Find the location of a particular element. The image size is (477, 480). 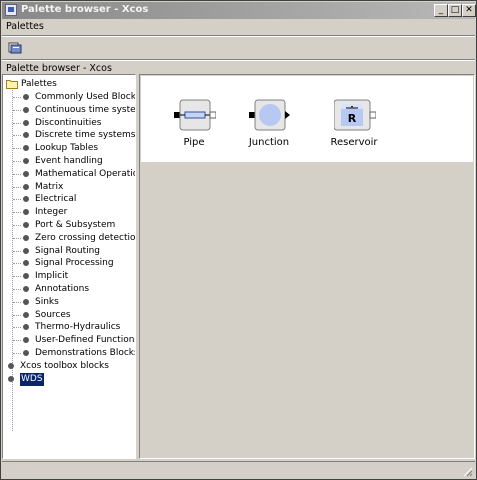

path-label: Palette browser - Xcos is located at coordinates (59, 68).